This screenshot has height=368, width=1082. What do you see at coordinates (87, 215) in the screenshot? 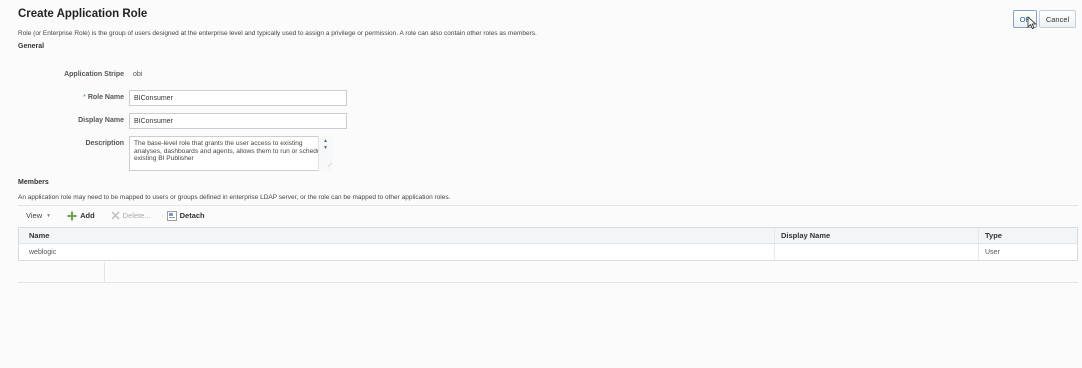
I see `add-button-label: Add` at bounding box center [87, 215].